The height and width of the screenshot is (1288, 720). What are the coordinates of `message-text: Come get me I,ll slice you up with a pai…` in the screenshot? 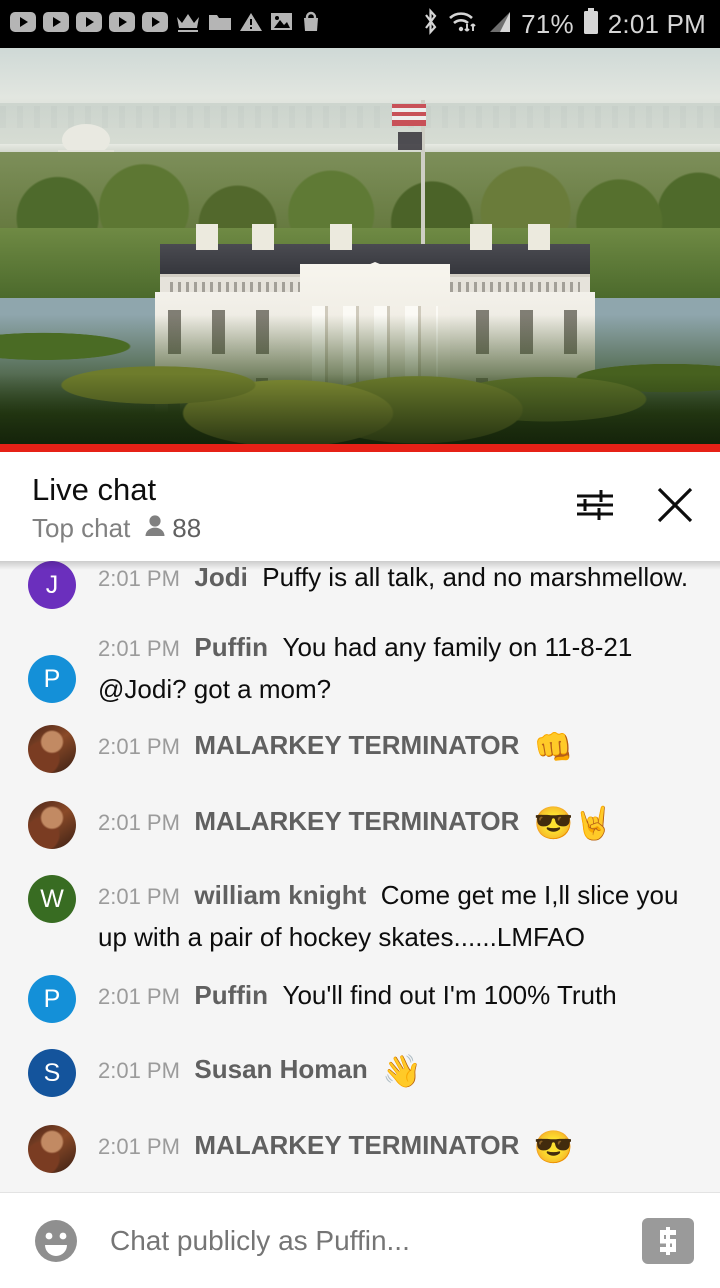 It's located at (388, 916).